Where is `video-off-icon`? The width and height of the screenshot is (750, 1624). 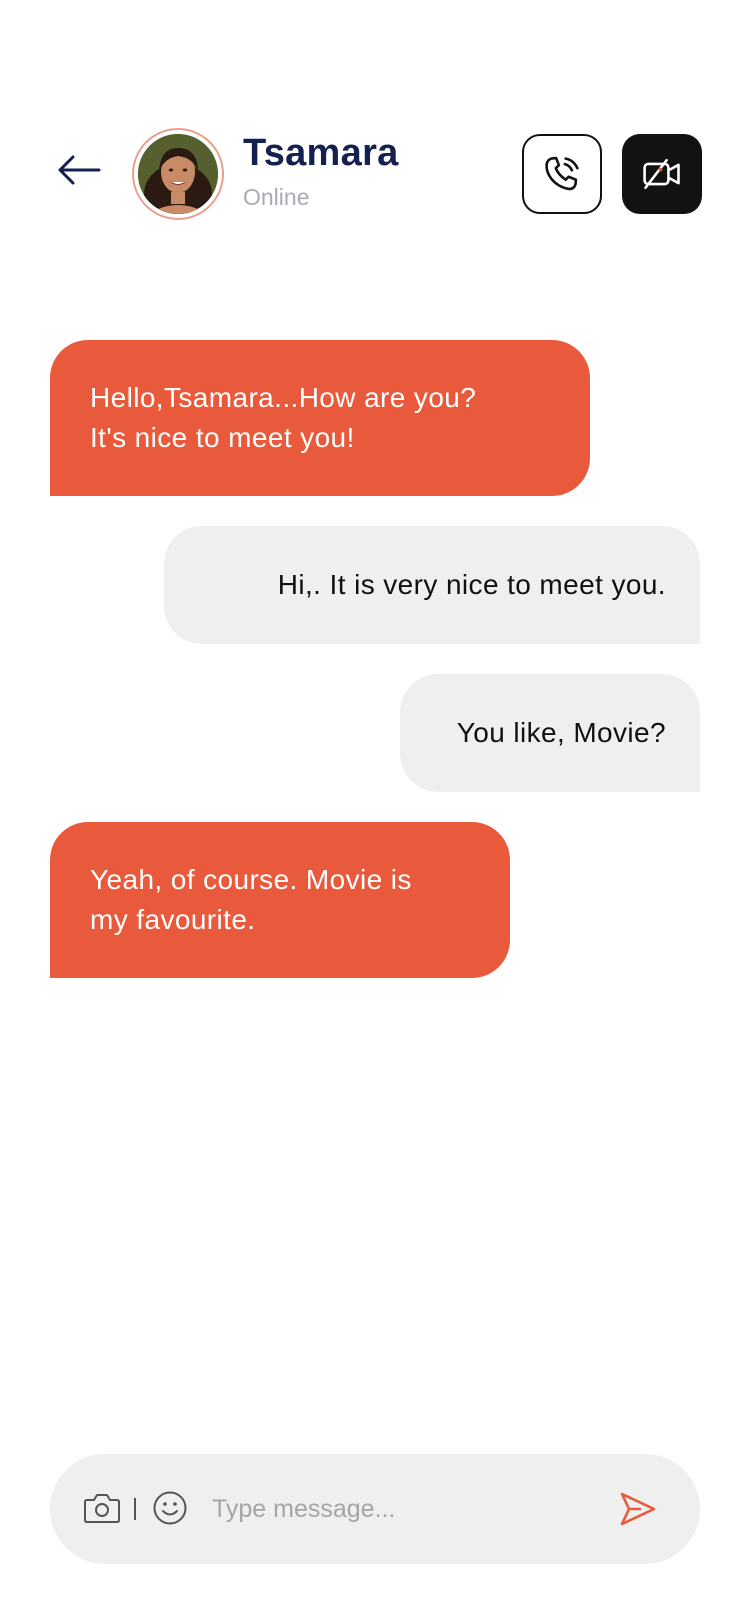
video-off-icon is located at coordinates (661, 174).